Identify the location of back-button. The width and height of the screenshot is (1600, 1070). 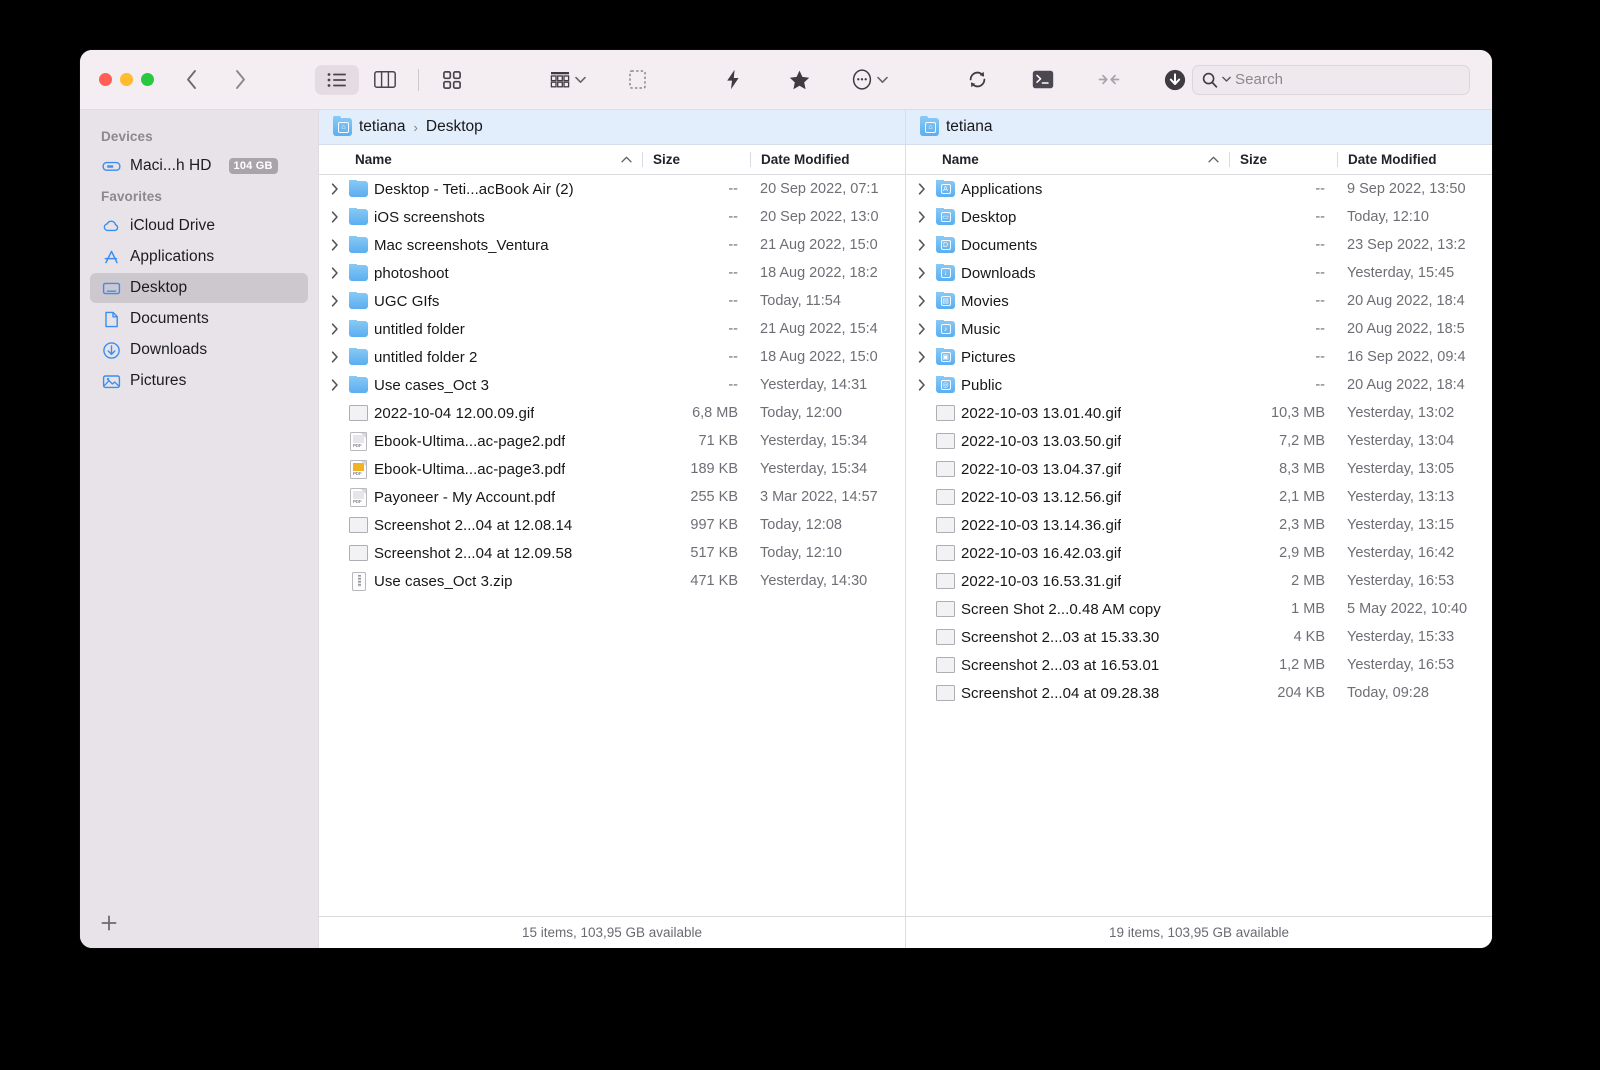
(191, 80).